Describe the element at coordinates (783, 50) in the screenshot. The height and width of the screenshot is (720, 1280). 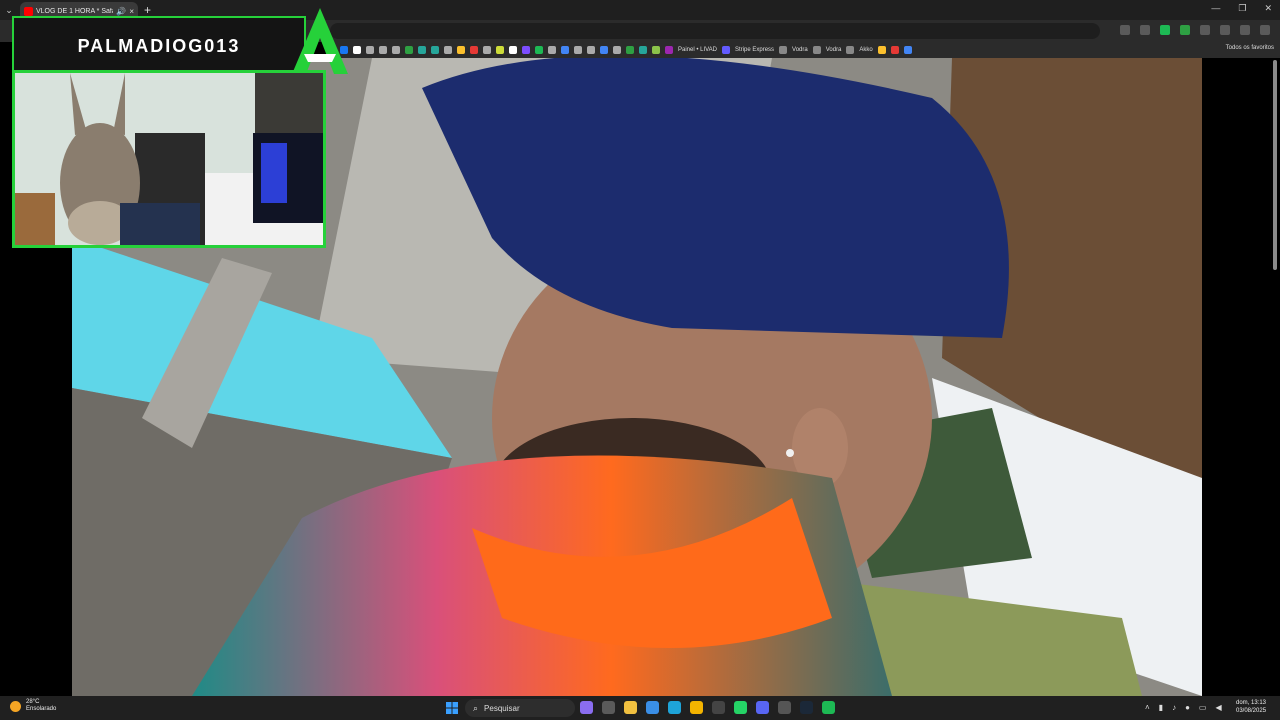
I see `bookmark-vodra-icon` at that location.